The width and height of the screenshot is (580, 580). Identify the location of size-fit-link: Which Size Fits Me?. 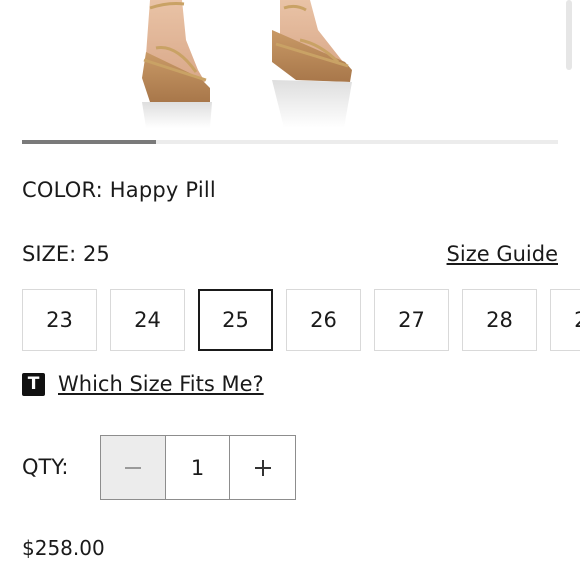
(161, 384).